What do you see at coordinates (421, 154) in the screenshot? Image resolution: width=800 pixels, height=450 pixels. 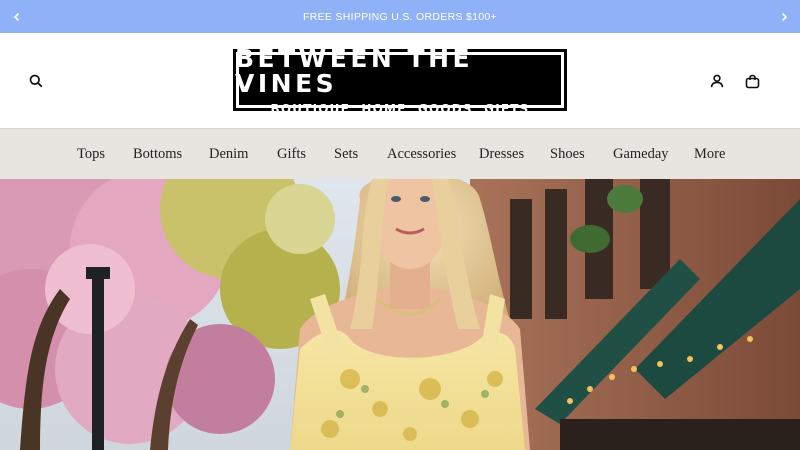 I see `nav-item-accessories: Accessories` at bounding box center [421, 154].